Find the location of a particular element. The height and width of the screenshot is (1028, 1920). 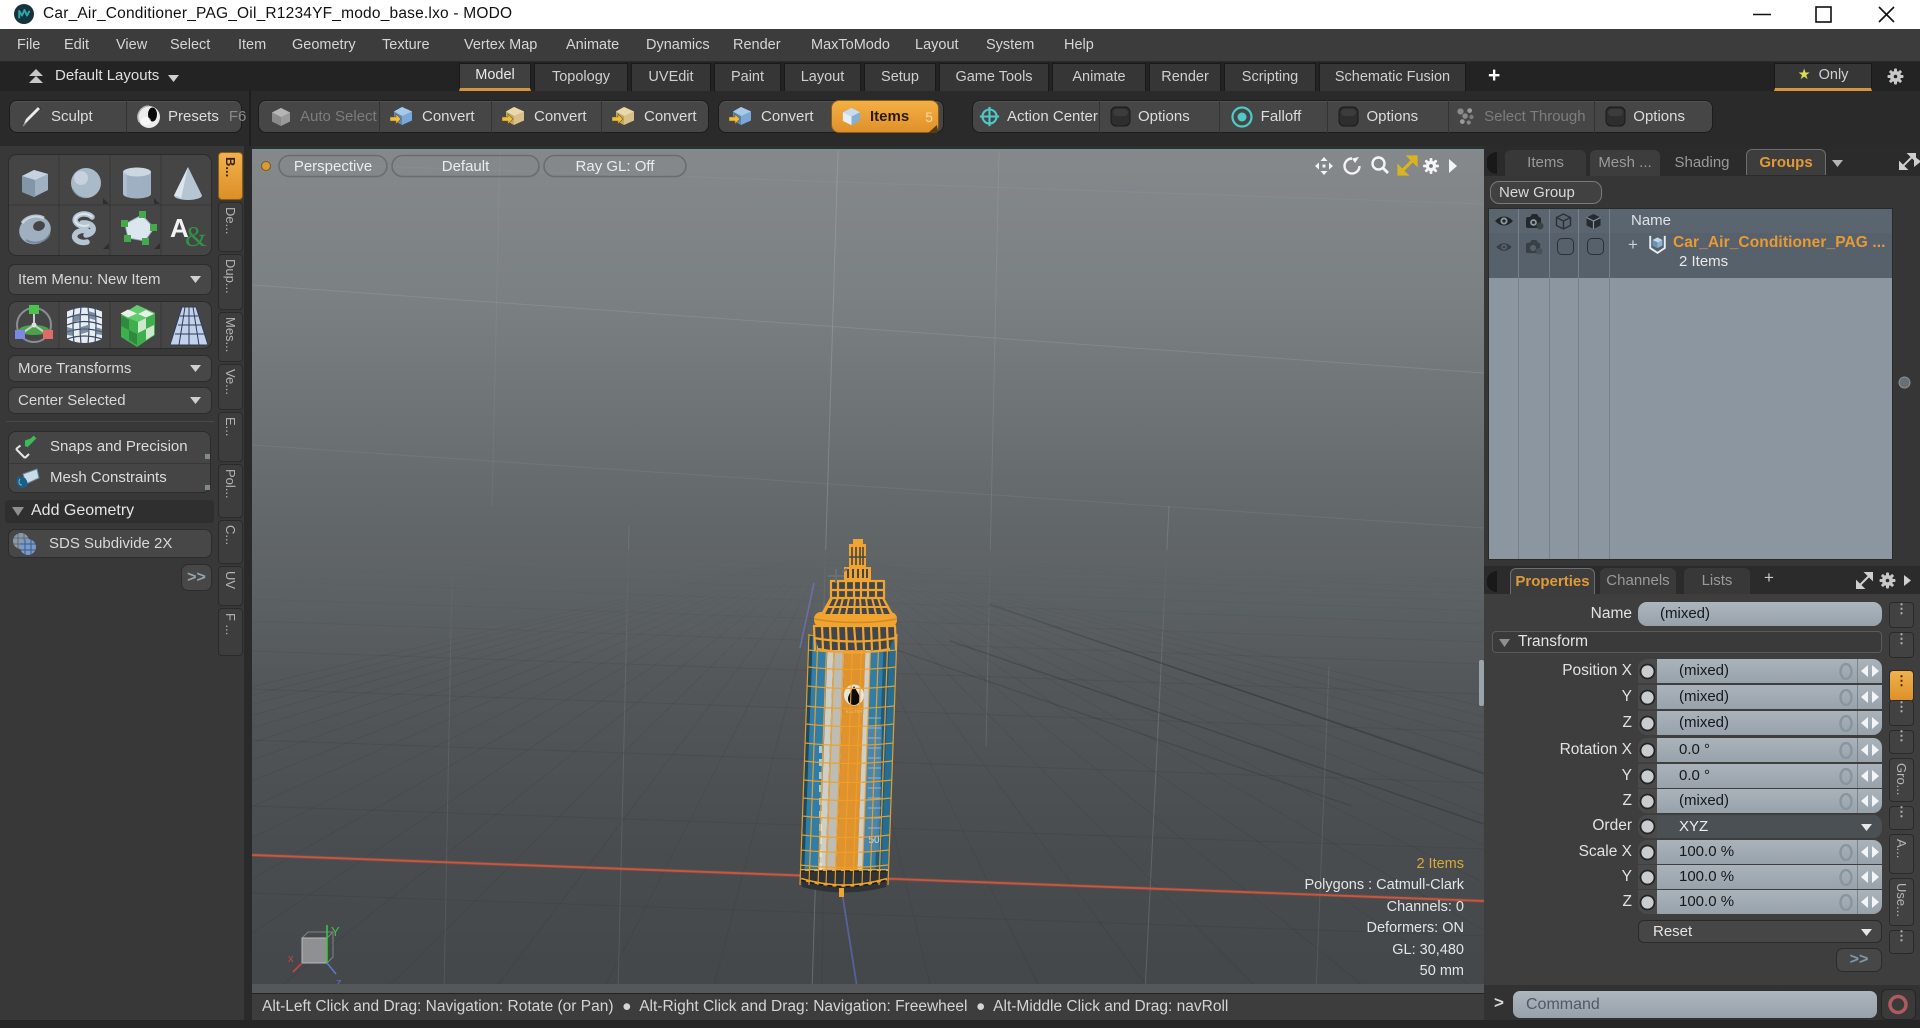

svg-text: Polygons : Catmull-Clark is located at coordinates (1384, 885).